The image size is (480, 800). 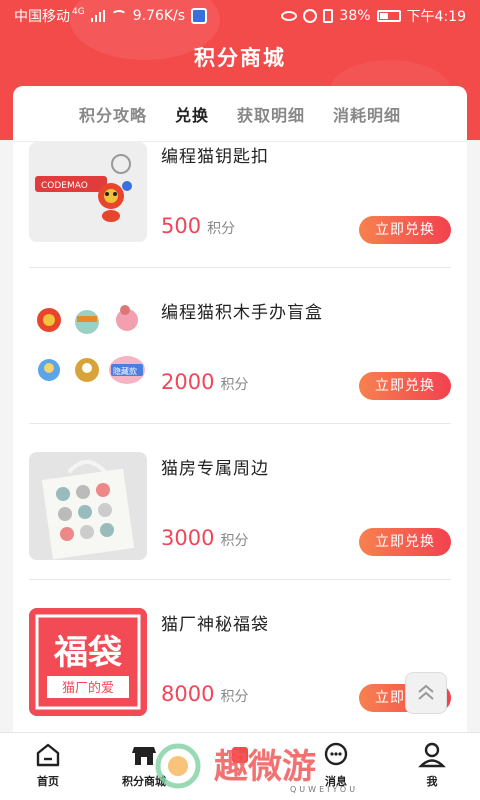 What do you see at coordinates (87, 653) in the screenshot?
I see `lucky-bag-title: 福袋` at bounding box center [87, 653].